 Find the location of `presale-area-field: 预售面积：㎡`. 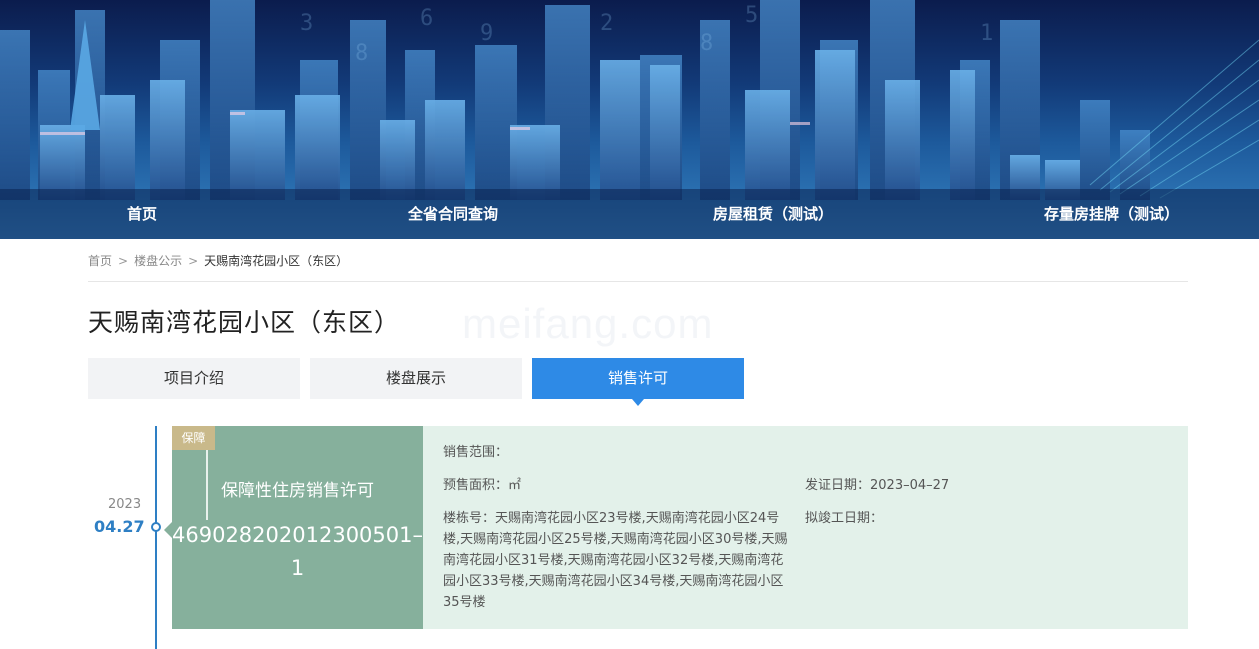

presale-area-field: 预售面积：㎡ is located at coordinates (482, 485).